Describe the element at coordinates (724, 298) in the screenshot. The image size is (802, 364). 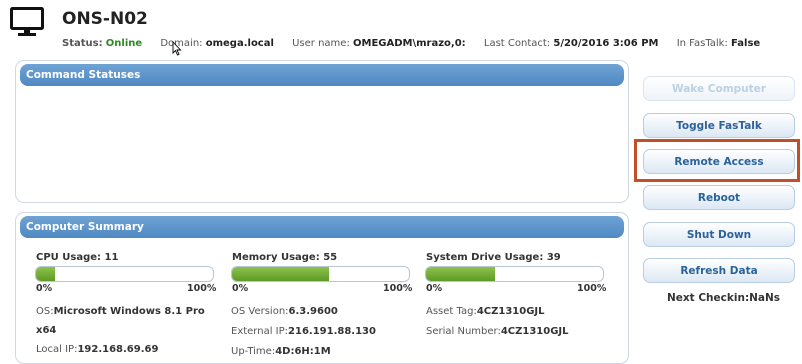
I see `next-checkin: Next Checkin:NaNs` at that location.